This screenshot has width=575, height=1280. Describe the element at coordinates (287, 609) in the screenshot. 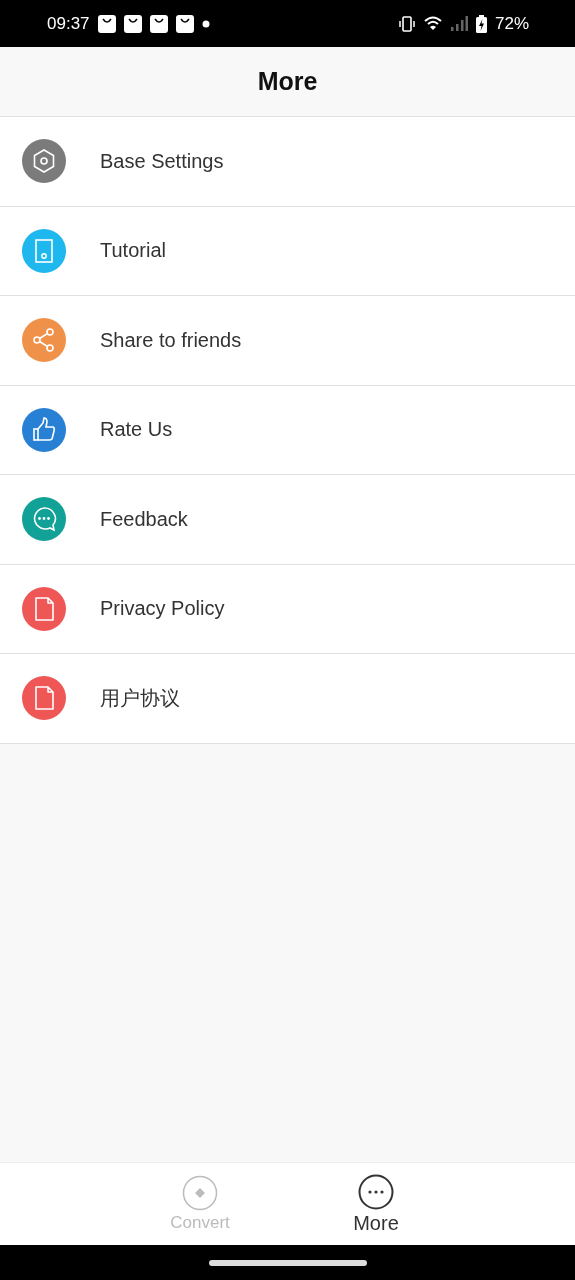

I see `menu-item: Privacy Policy` at that location.